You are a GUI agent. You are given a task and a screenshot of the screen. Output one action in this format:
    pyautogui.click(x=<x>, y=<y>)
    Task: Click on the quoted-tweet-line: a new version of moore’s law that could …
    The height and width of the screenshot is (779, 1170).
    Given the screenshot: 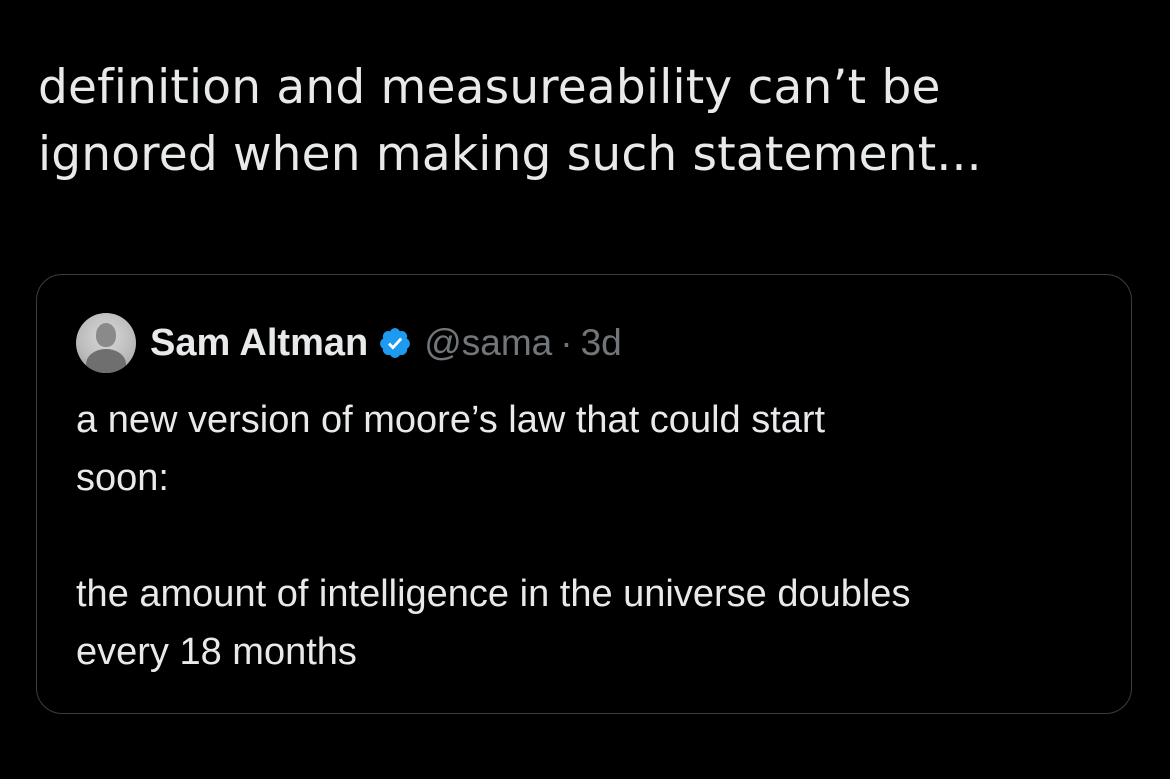 What is the action you would take?
    pyautogui.click(x=451, y=420)
    